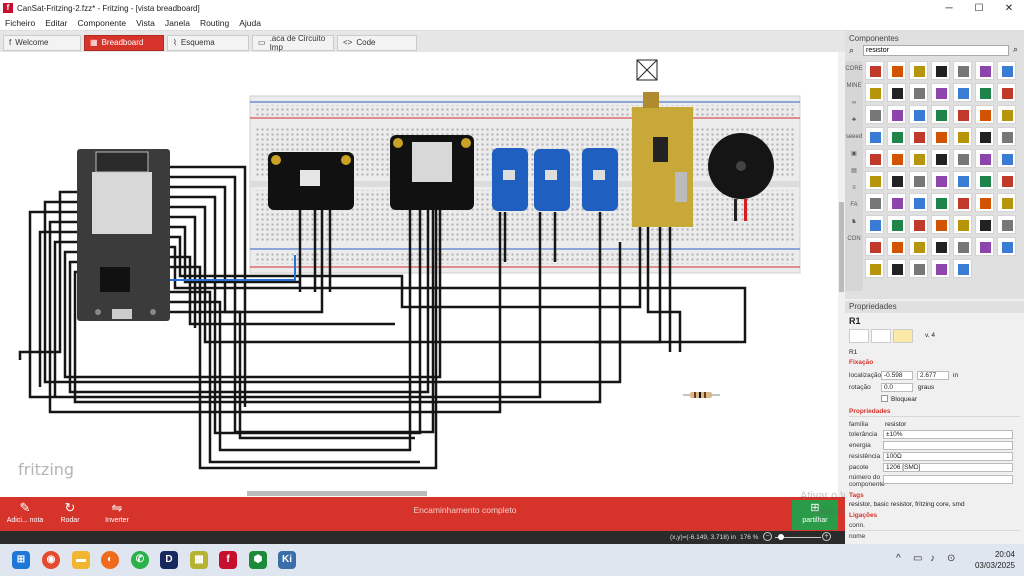 This screenshot has height=576, width=1024. I want to click on zoom-out-icon: −, so click(767, 536).